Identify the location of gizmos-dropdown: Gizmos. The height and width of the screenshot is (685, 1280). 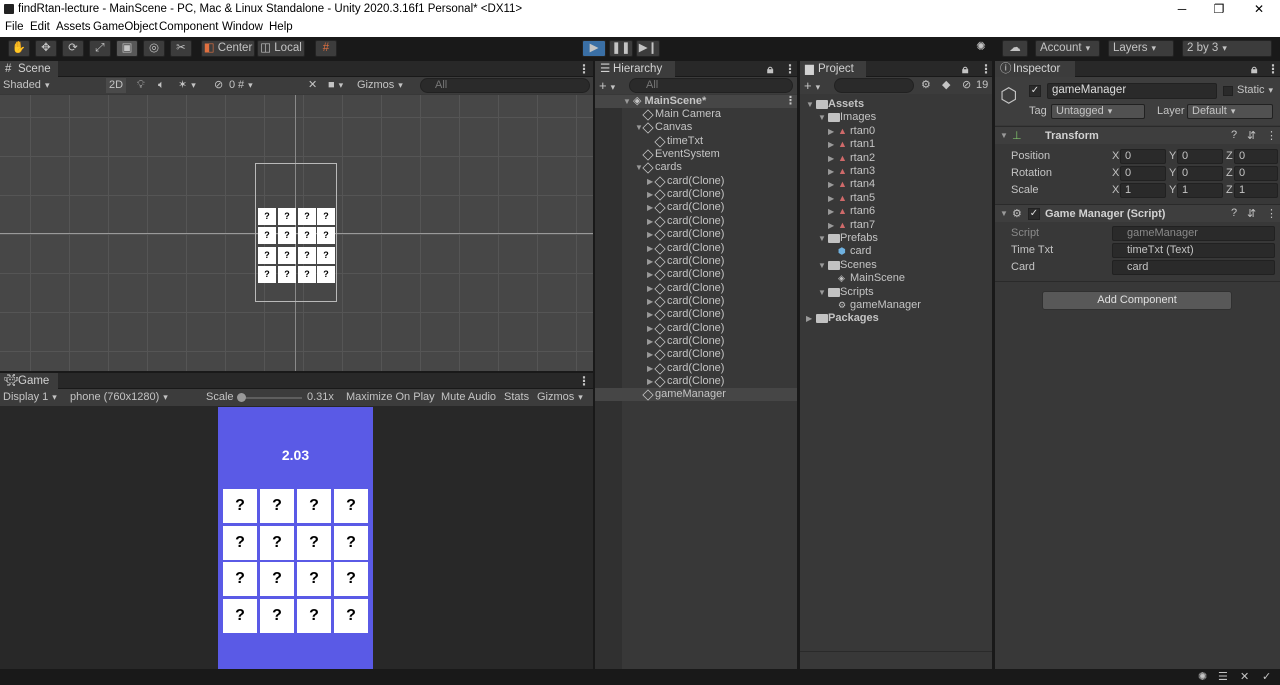
(380, 85).